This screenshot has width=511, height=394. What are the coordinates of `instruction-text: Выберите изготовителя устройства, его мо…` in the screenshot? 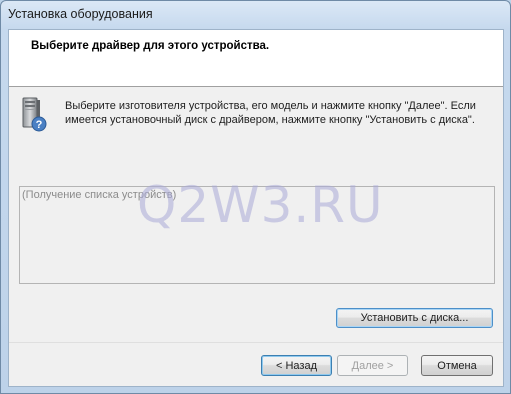 It's located at (280, 113).